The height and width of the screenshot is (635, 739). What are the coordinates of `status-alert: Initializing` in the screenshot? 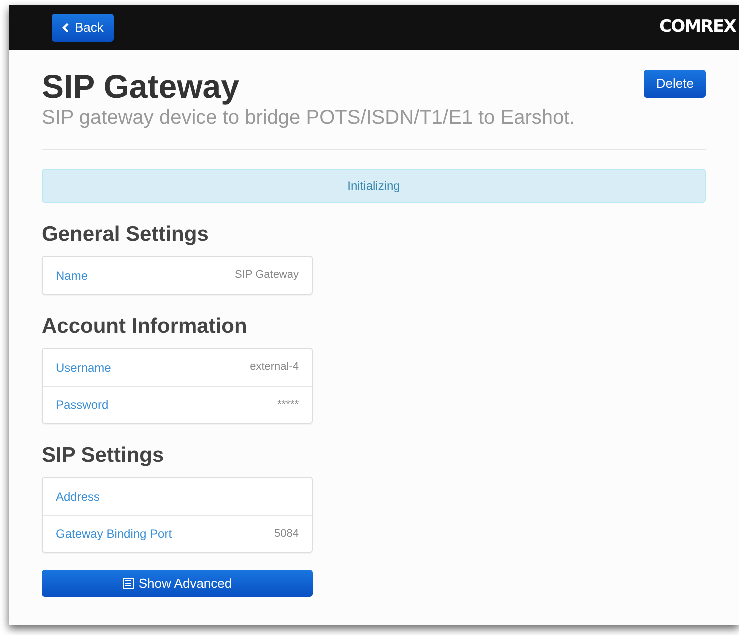 It's located at (374, 186).